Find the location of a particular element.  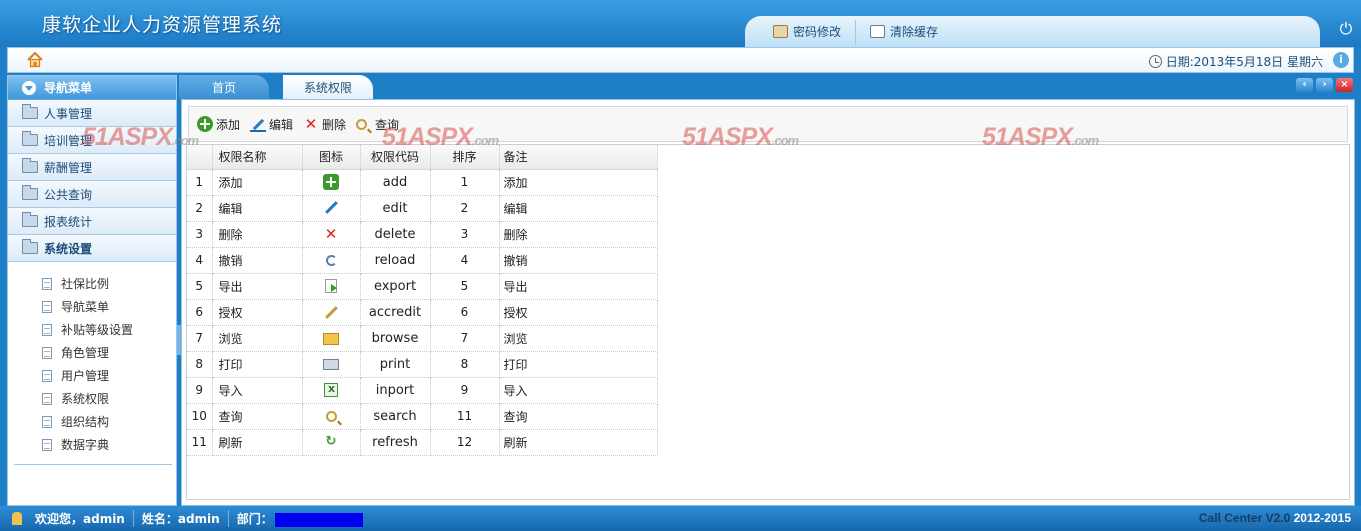

edit-icon is located at coordinates (258, 124).